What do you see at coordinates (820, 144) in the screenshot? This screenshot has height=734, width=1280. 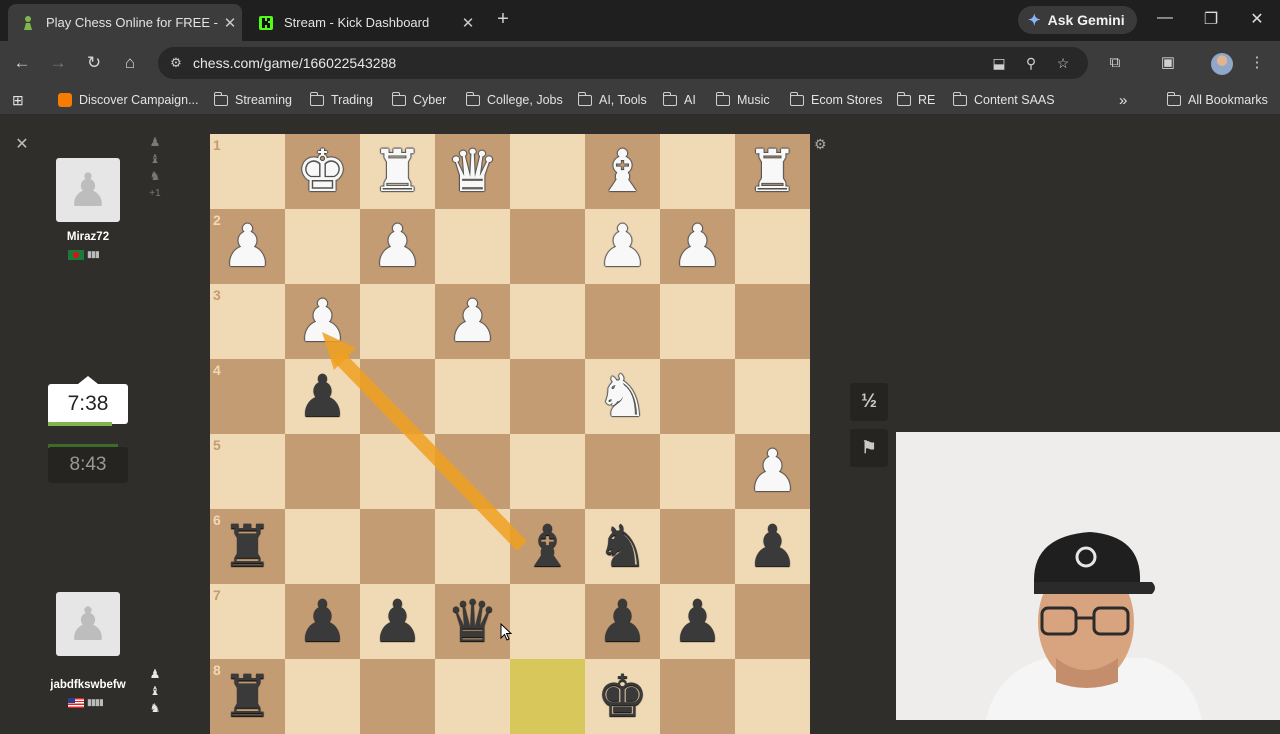 I see `board-settings-icon: ⚙` at bounding box center [820, 144].